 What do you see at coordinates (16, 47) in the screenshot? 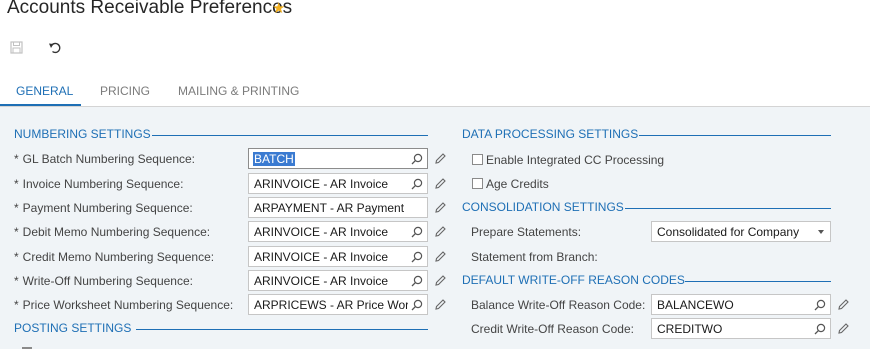
I see `save-icon` at bounding box center [16, 47].